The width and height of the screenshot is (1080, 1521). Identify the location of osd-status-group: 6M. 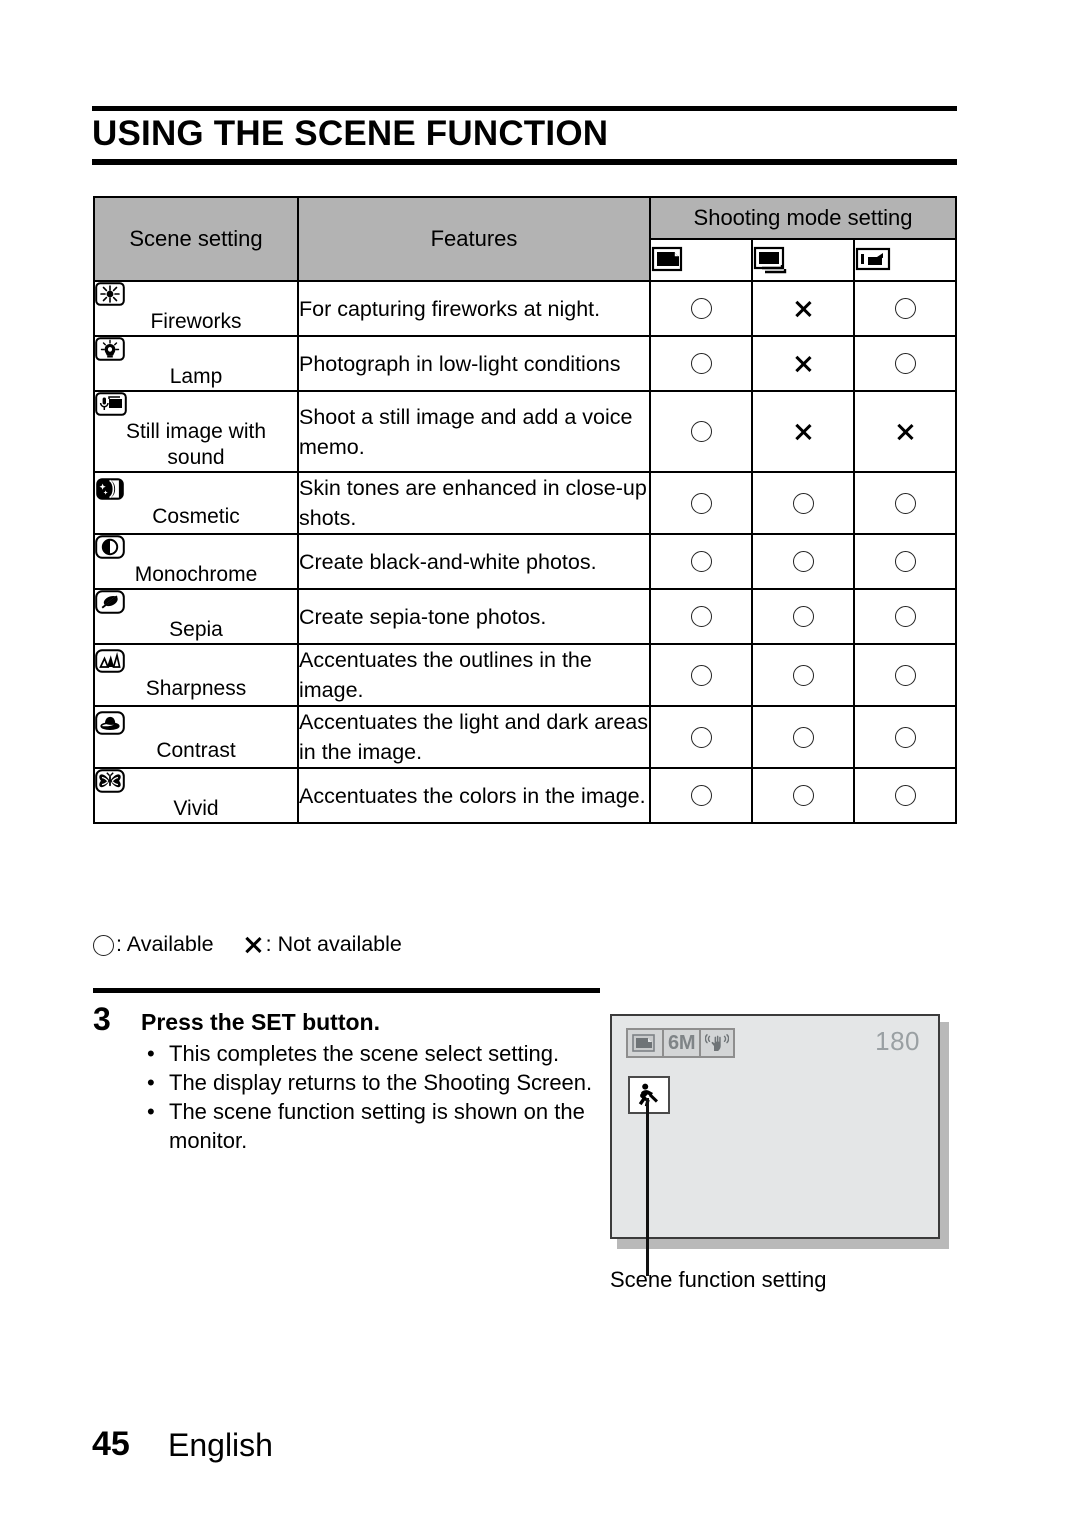
(681, 1043).